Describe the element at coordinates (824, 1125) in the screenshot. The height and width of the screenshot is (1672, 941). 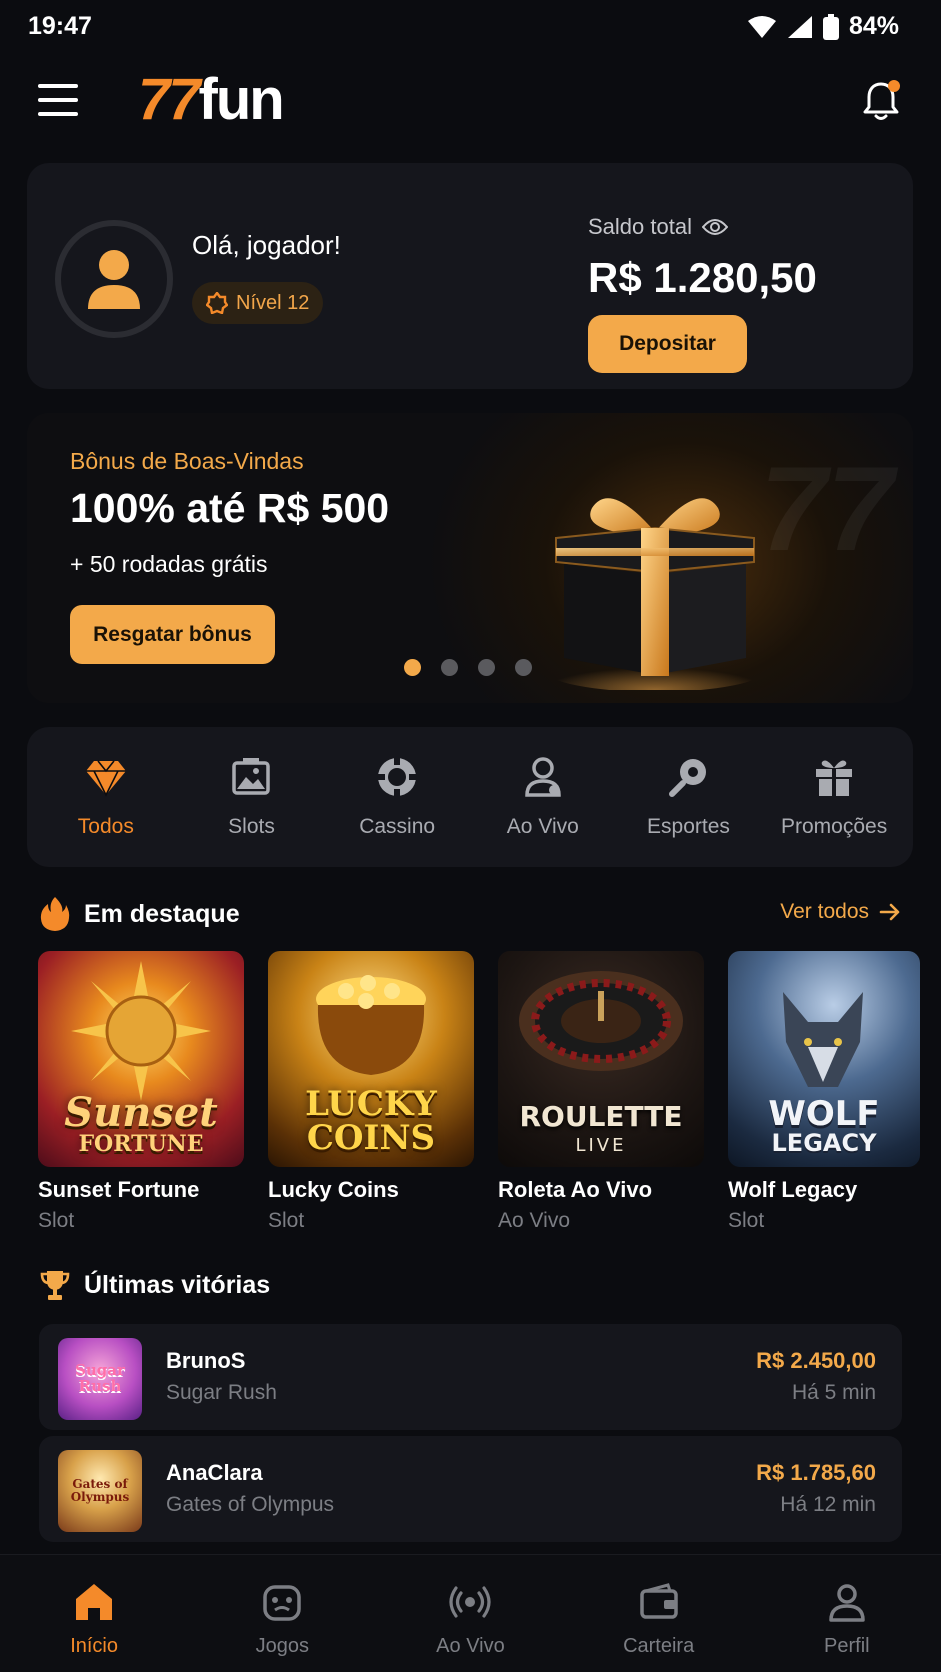
I see `game-art-title: WOLF LEGACY` at that location.